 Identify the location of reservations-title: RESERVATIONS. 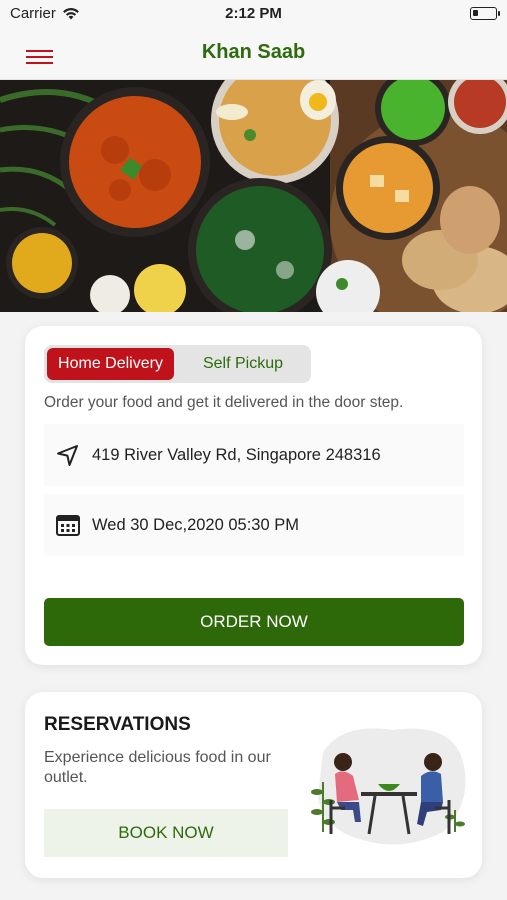
(117, 724).